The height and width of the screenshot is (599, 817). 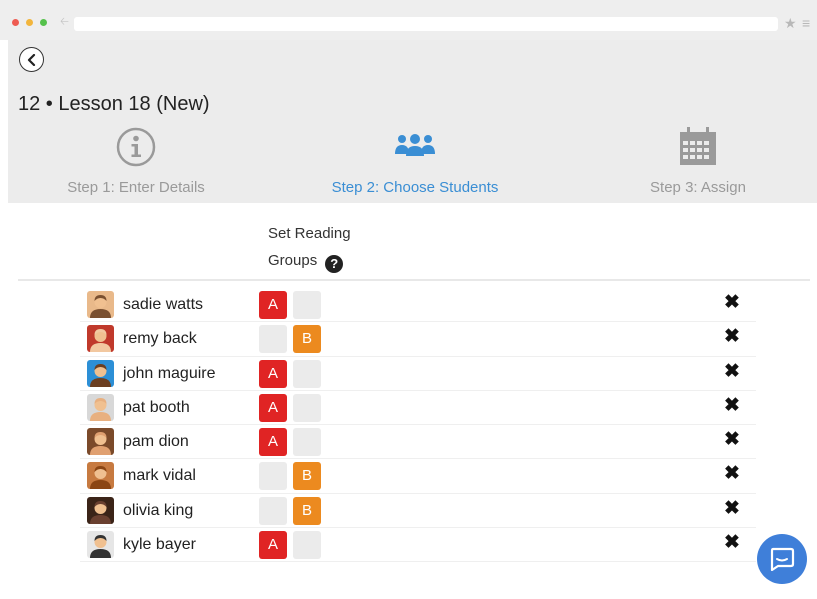 I want to click on chat-icon, so click(x=782, y=559).